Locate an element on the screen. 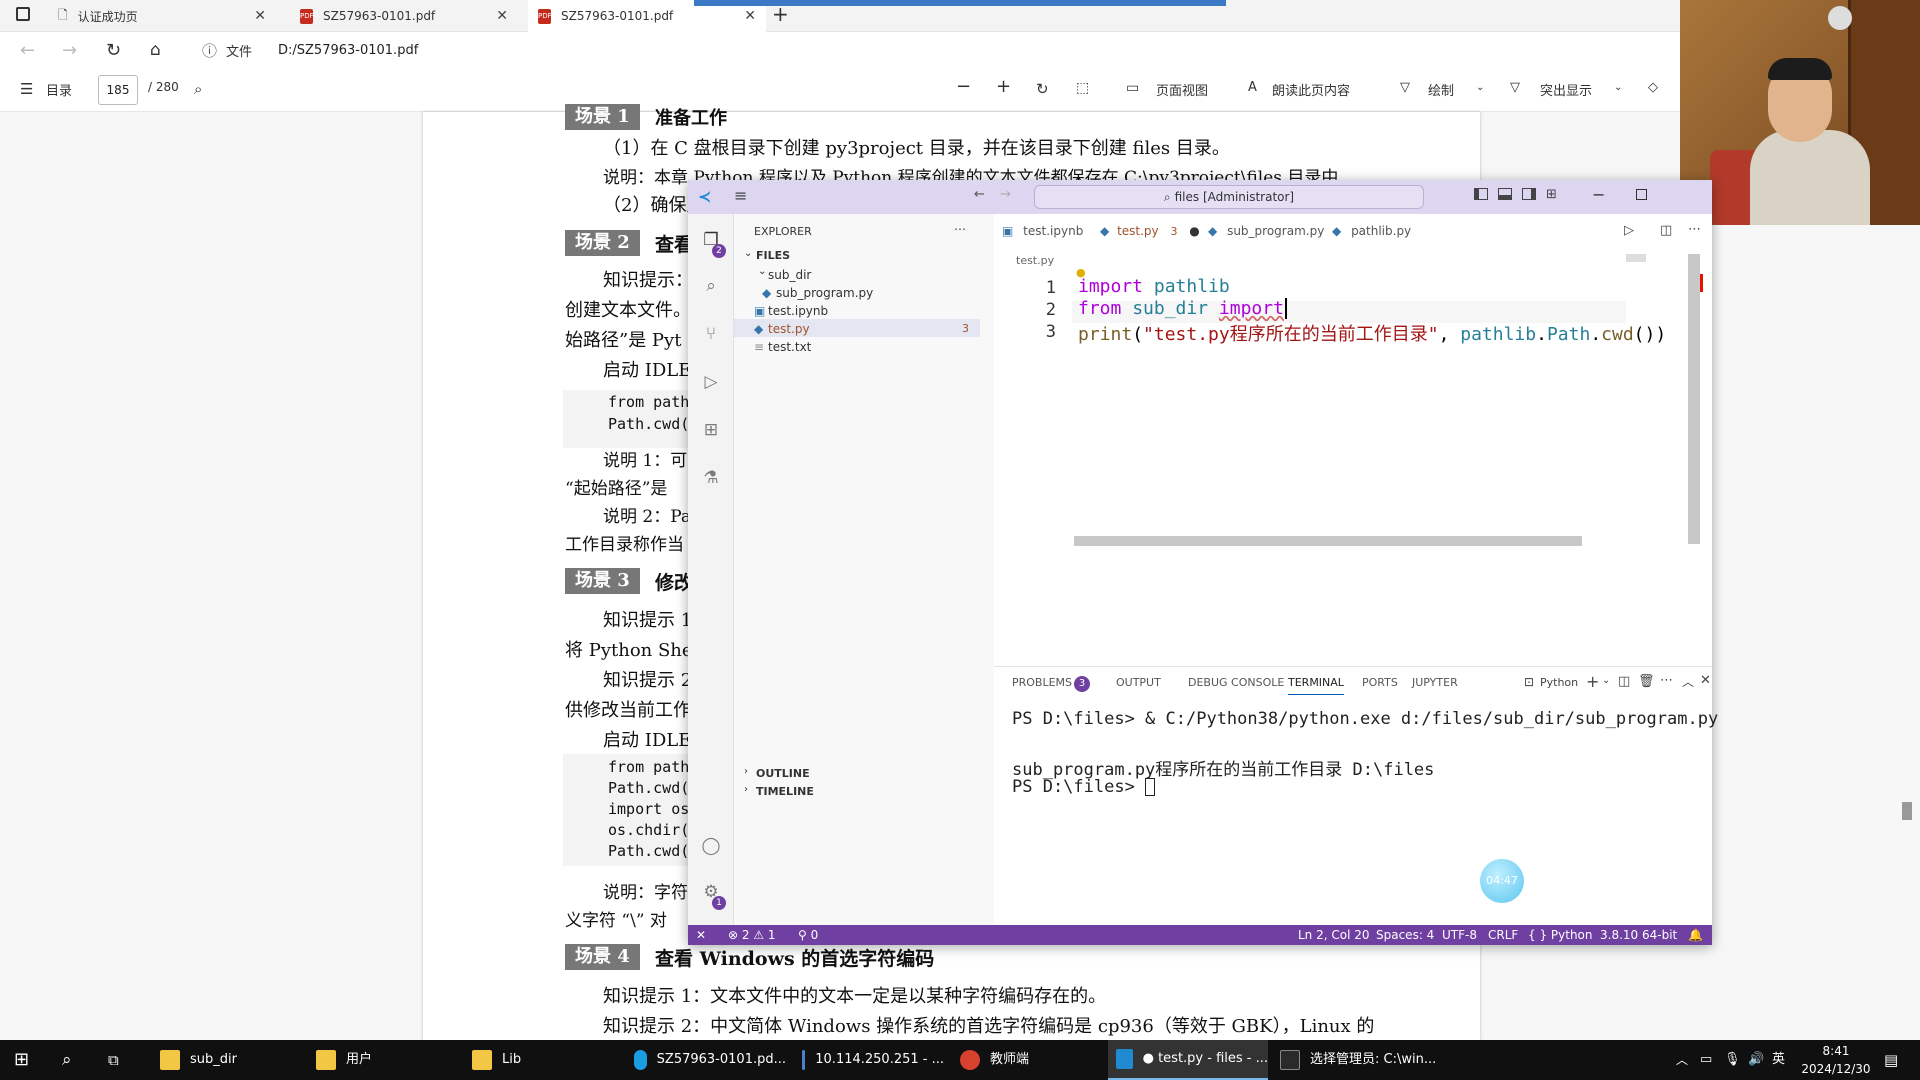 The height and width of the screenshot is (1080, 1920). terminal-line: PS D:\files> is located at coordinates (1084, 787).